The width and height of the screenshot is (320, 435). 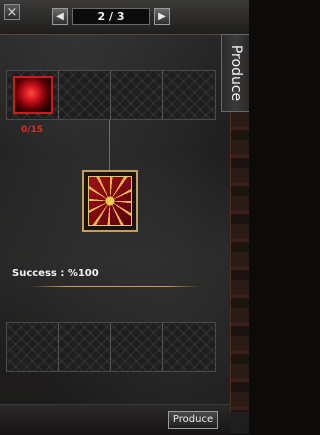 What do you see at coordinates (32, 130) in the screenshot?
I see `material-count: 0/15` at bounding box center [32, 130].